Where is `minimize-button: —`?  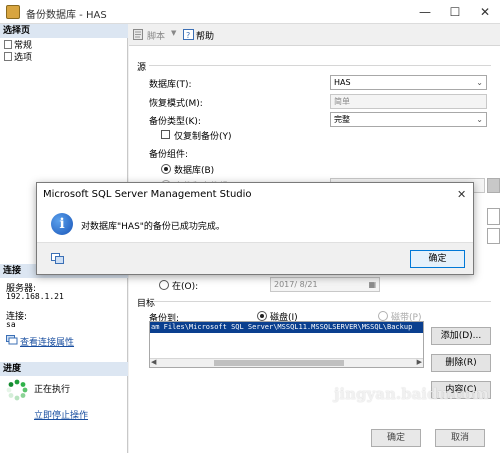 minimize-button: — is located at coordinates (425, 12).